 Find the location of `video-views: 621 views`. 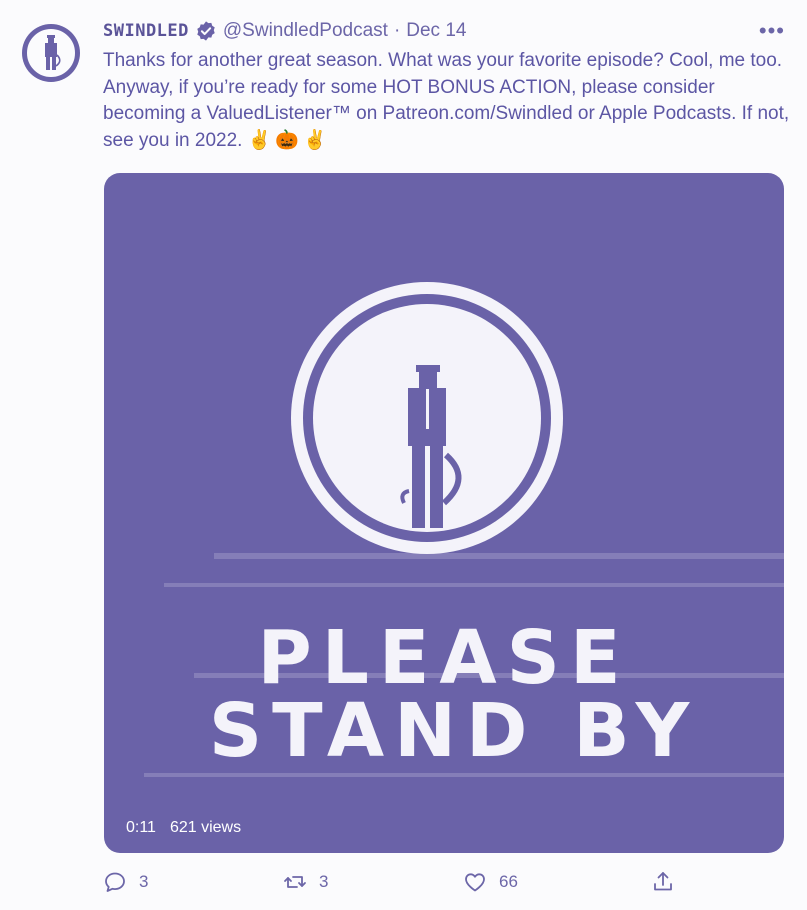

video-views: 621 views is located at coordinates (205, 827).